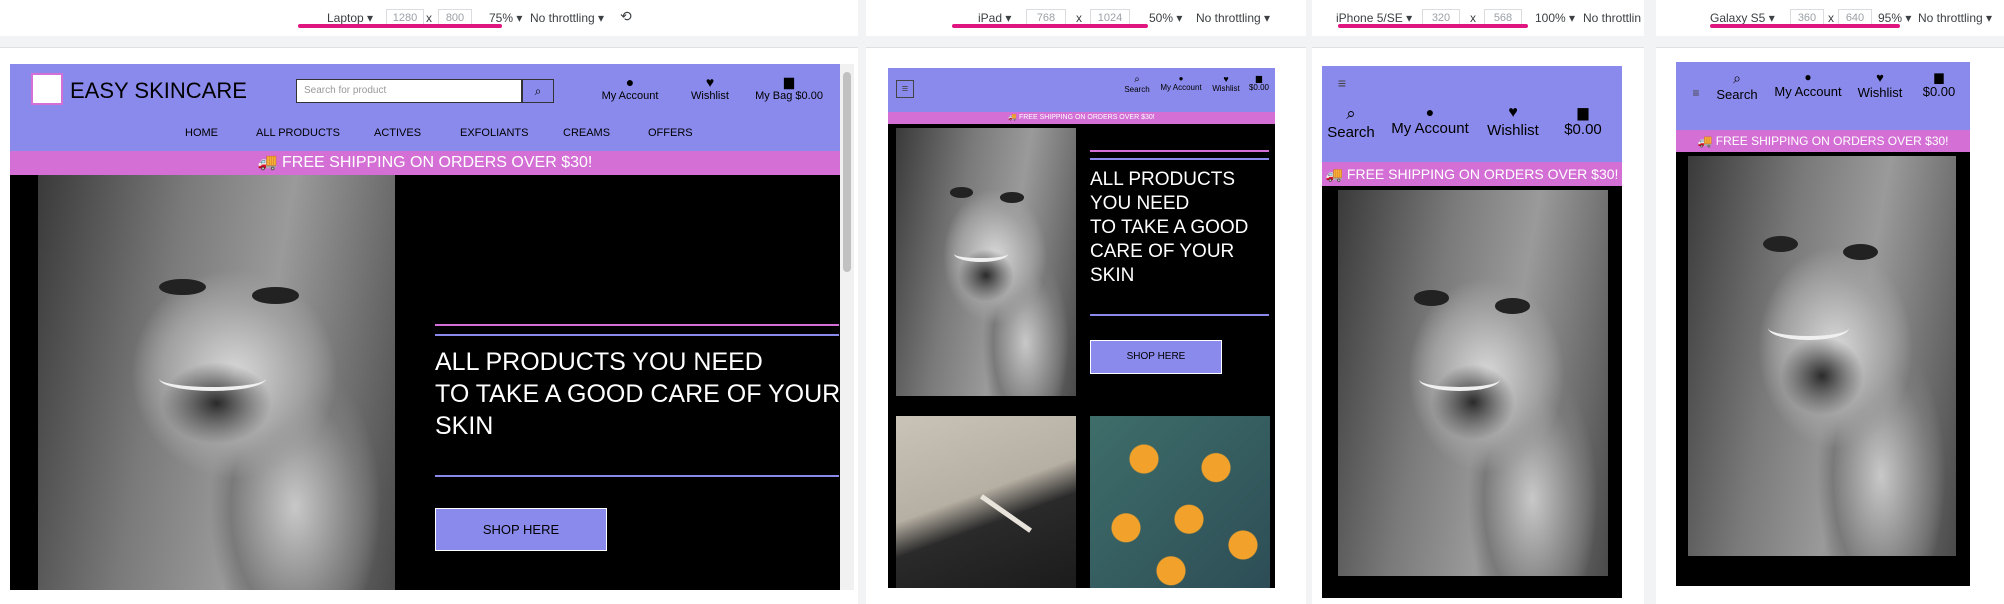  I want to click on bag-link: ▆ My Bag $0.00, so click(789, 88).